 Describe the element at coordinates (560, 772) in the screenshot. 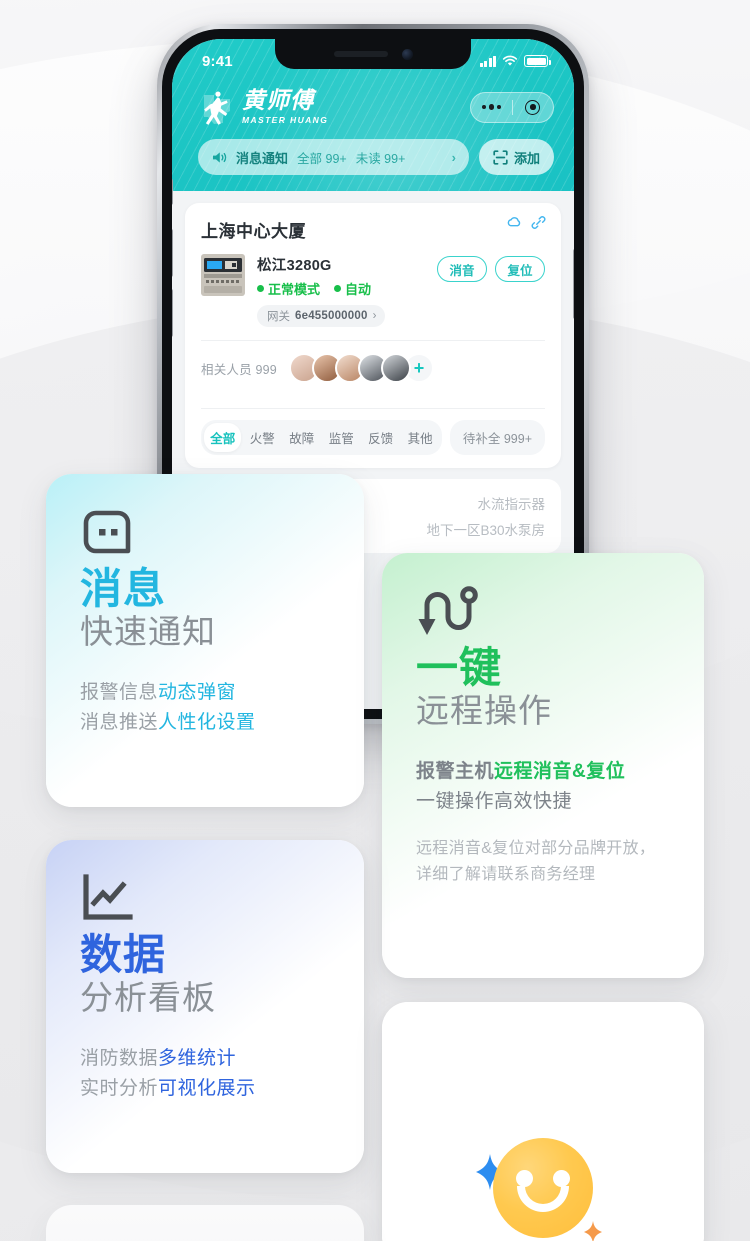

I see `feature-line-1-highlight: 远程消音&复位` at that location.